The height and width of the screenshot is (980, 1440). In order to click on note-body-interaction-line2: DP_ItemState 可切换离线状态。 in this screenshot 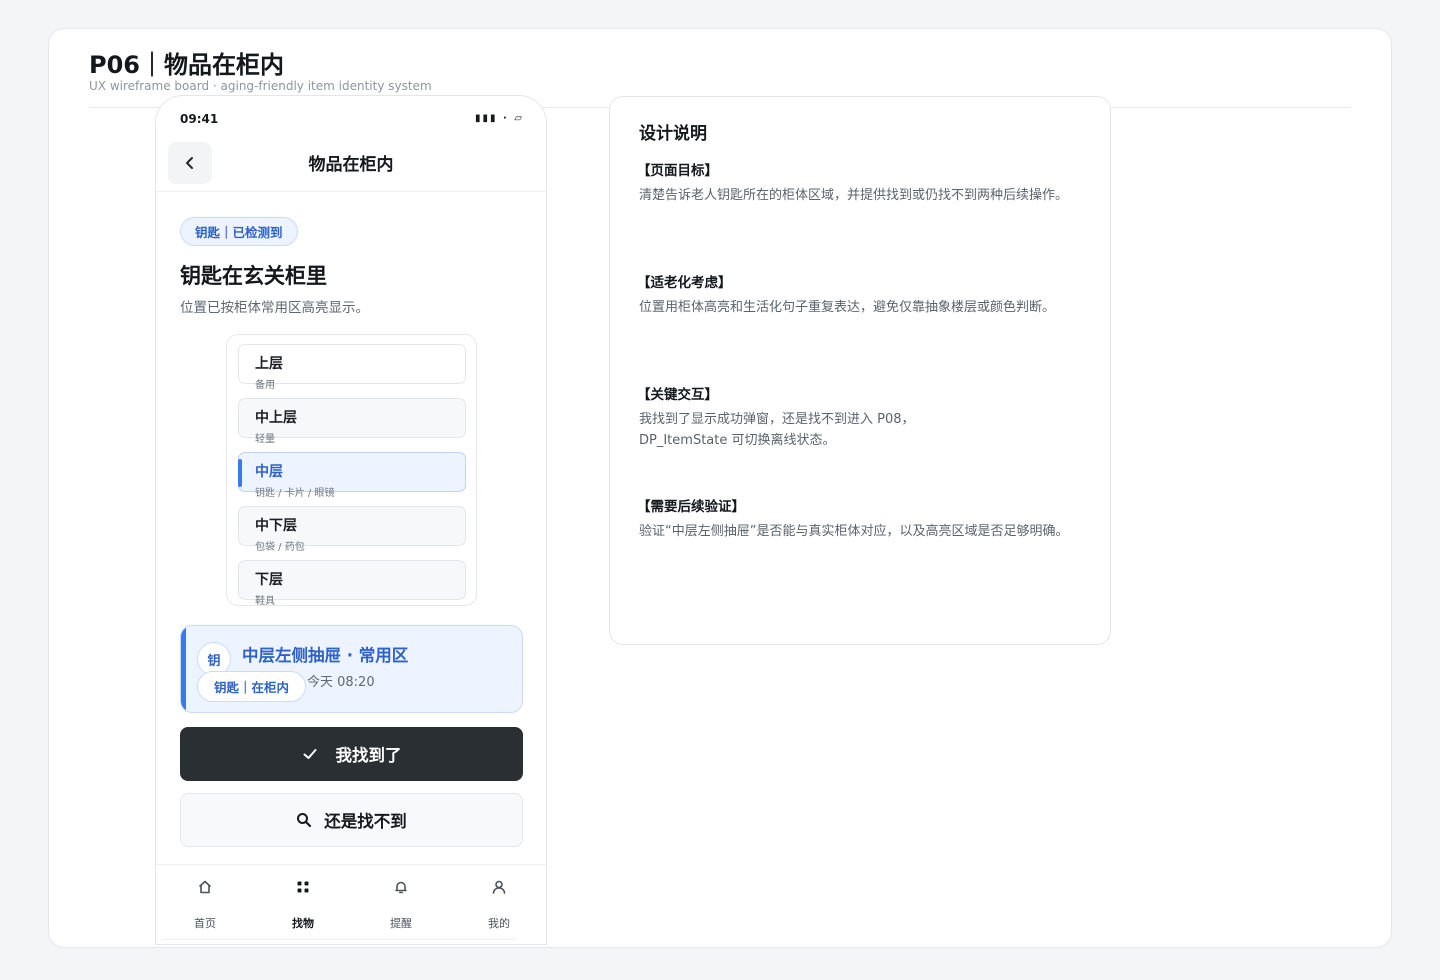, I will do `click(737, 440)`.